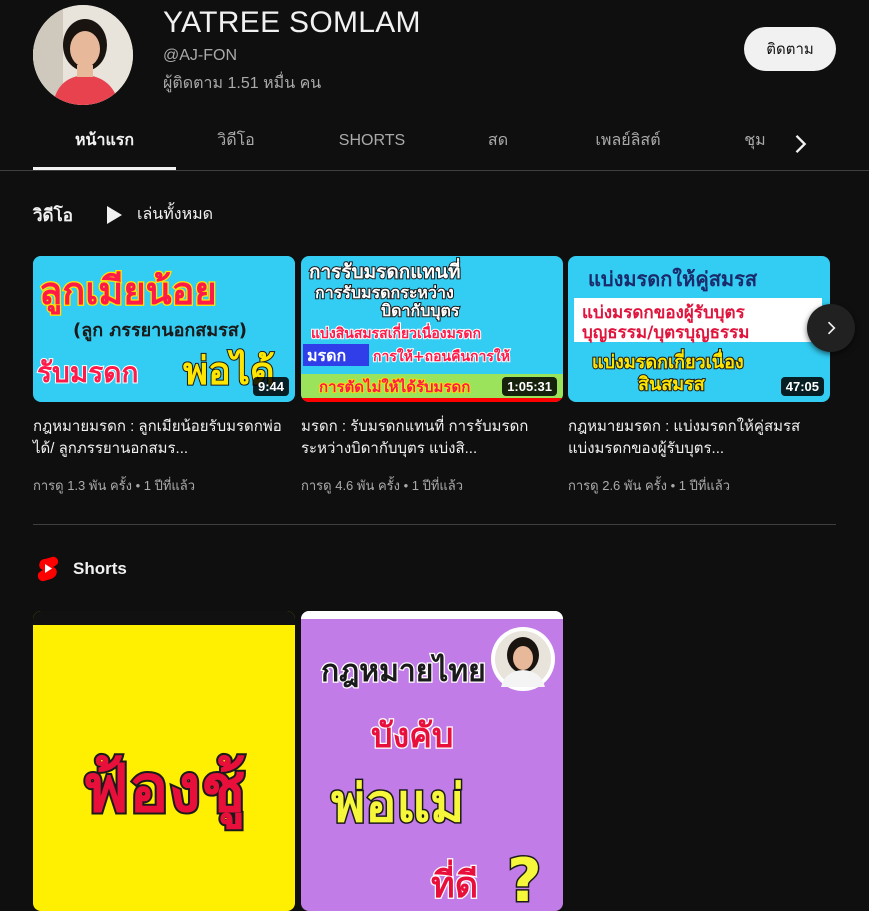 This screenshot has width=869, height=911. I want to click on short-thumbnail: ฟ้องชู้, so click(164, 761).